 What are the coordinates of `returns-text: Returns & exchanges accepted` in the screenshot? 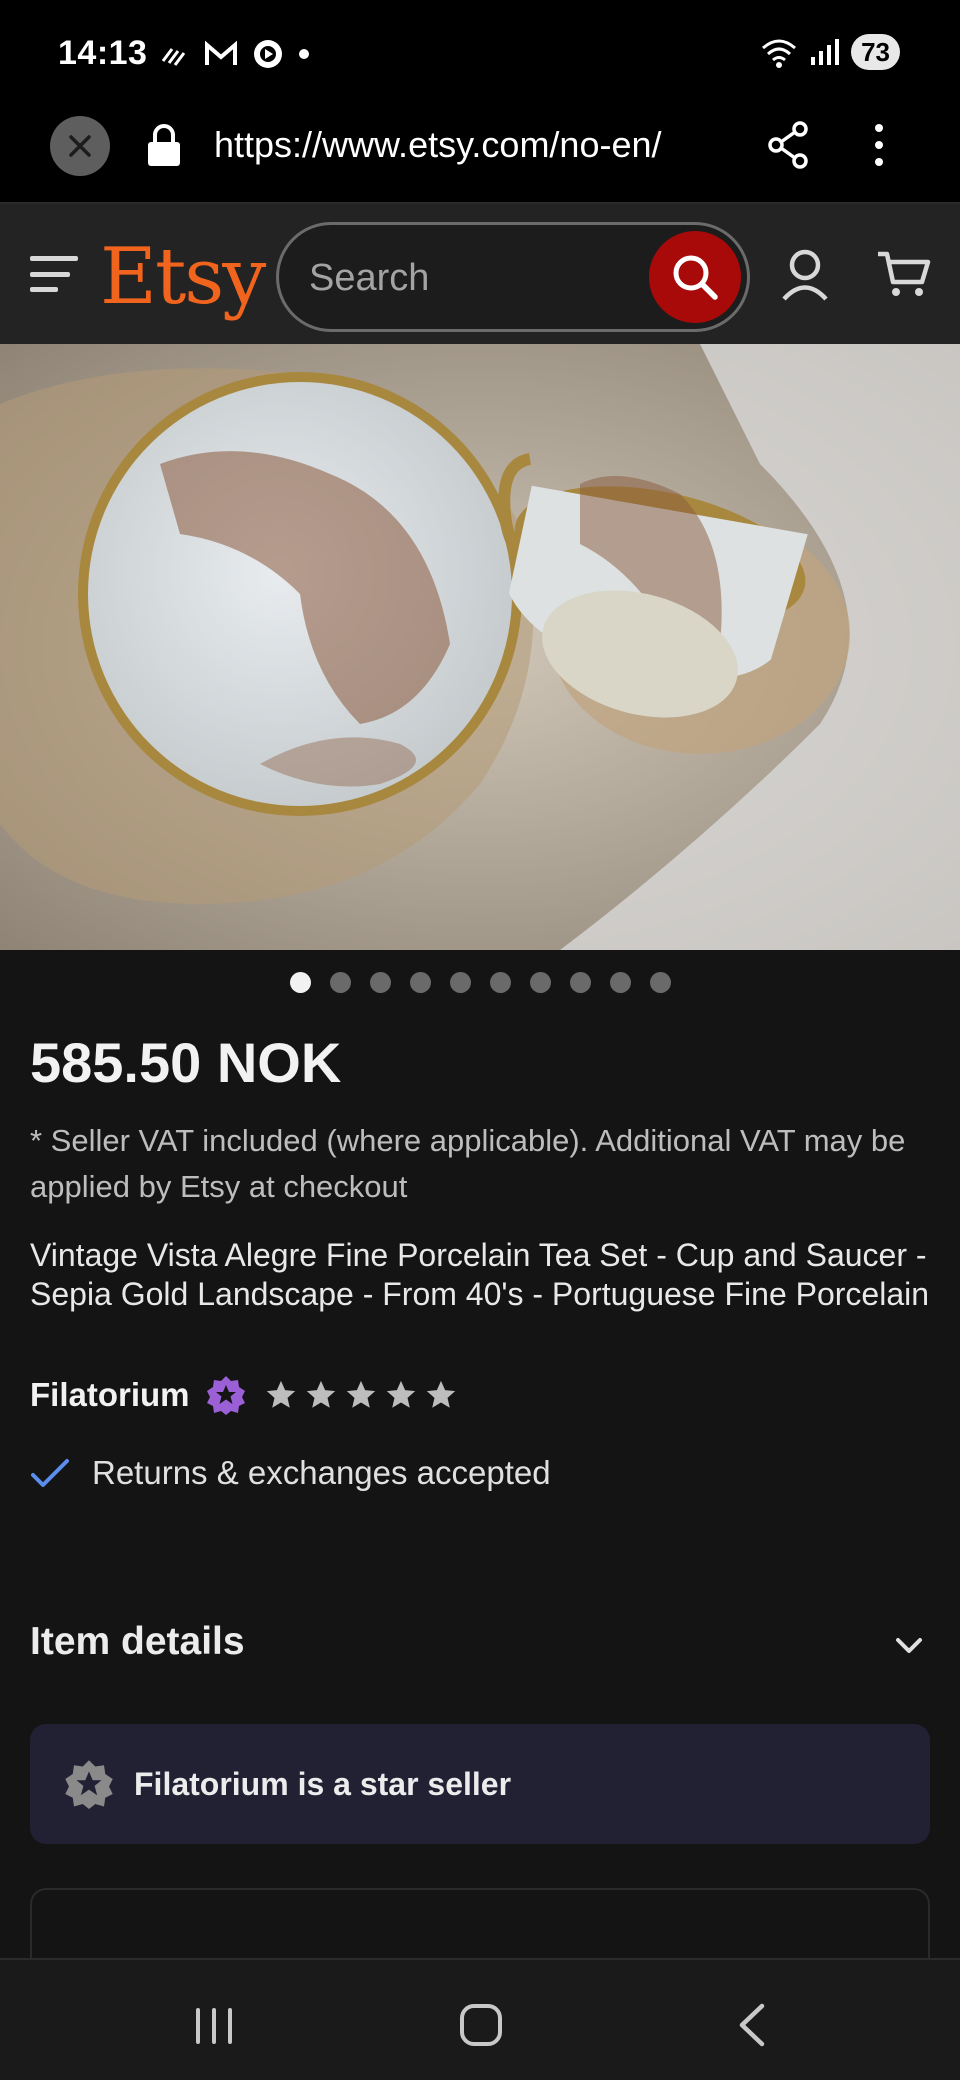 It's located at (321, 1472).